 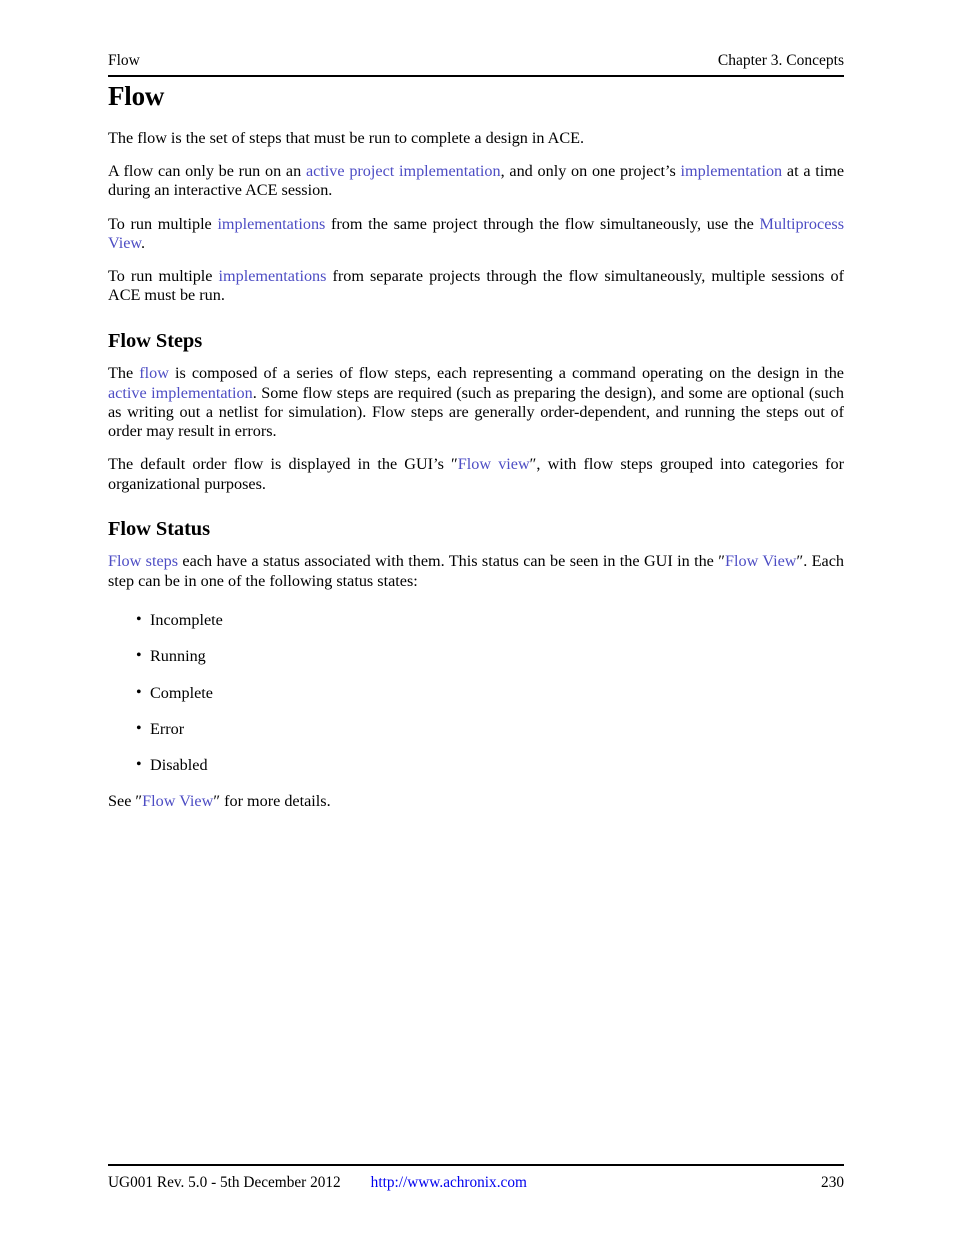 I want to click on section-heading-flow-status: Flow Status, so click(x=159, y=528).